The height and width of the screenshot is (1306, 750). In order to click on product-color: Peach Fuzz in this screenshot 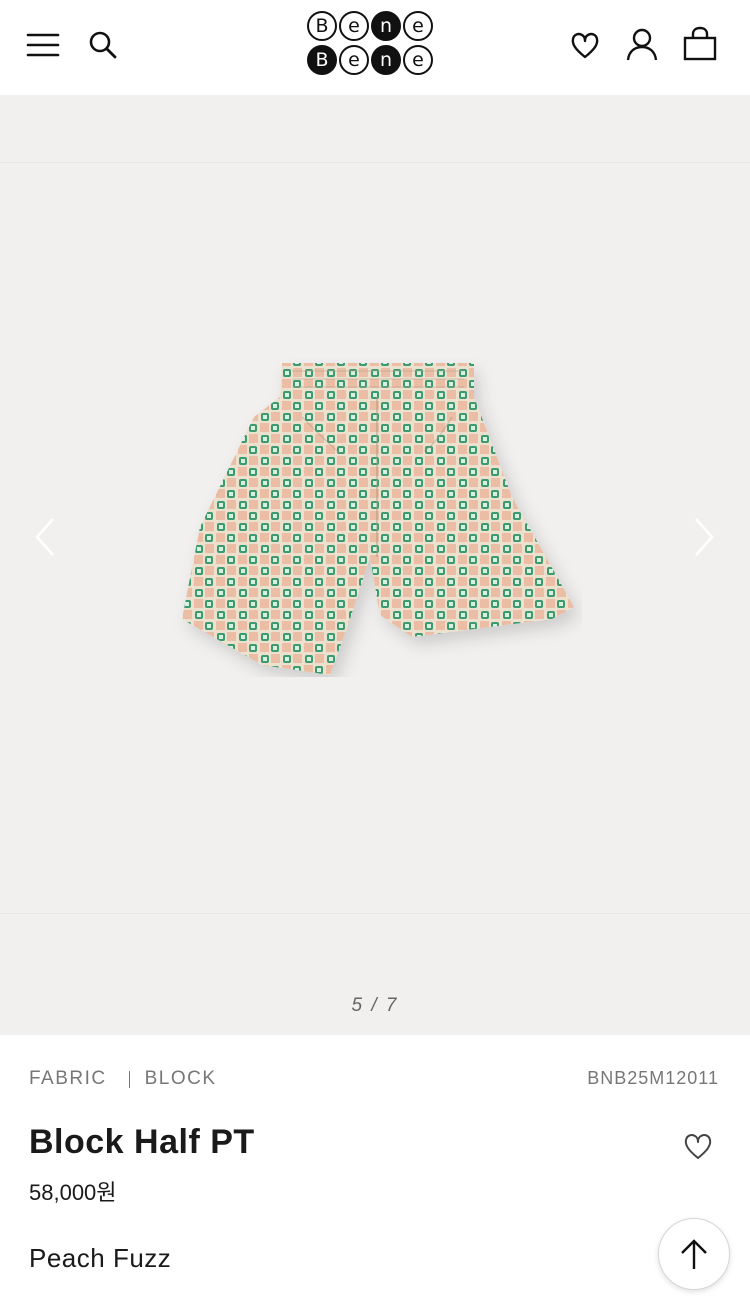, I will do `click(100, 1258)`.